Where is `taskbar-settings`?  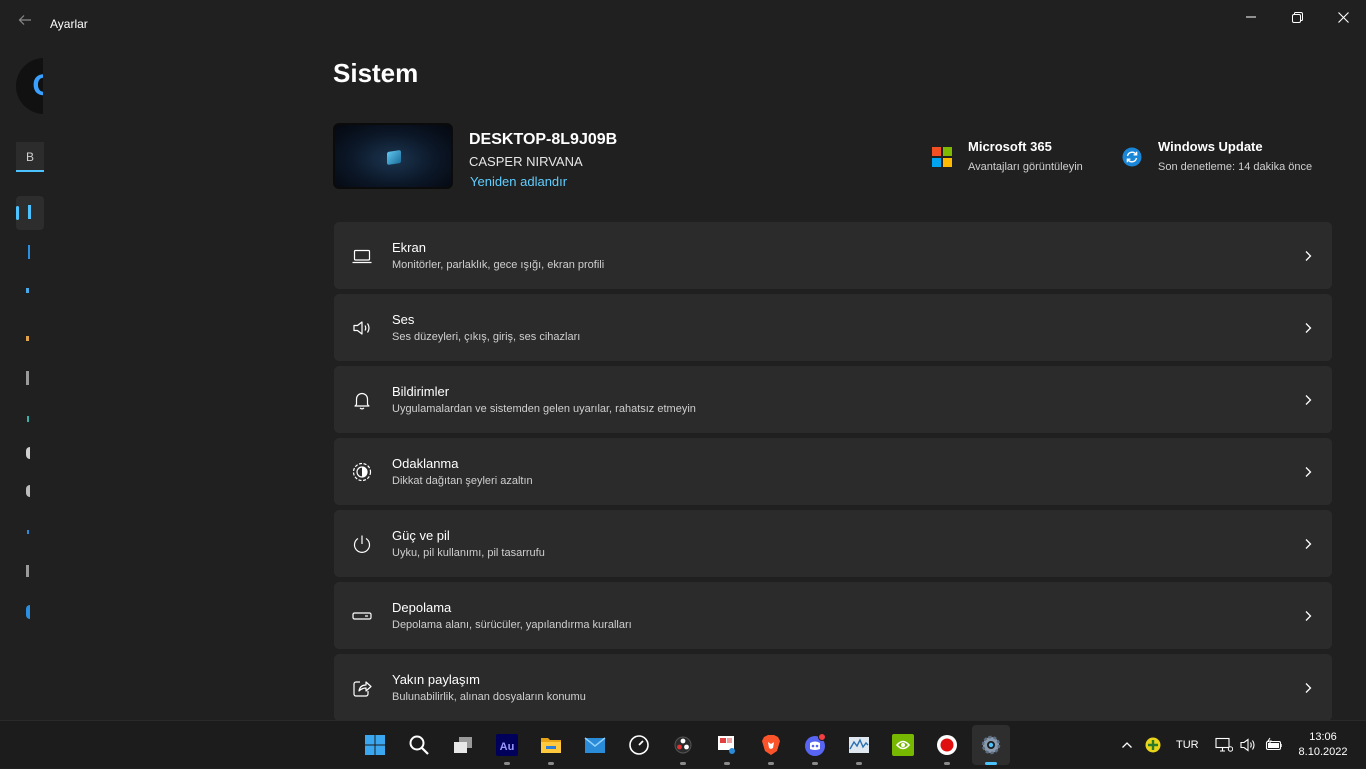
taskbar-settings is located at coordinates (991, 745).